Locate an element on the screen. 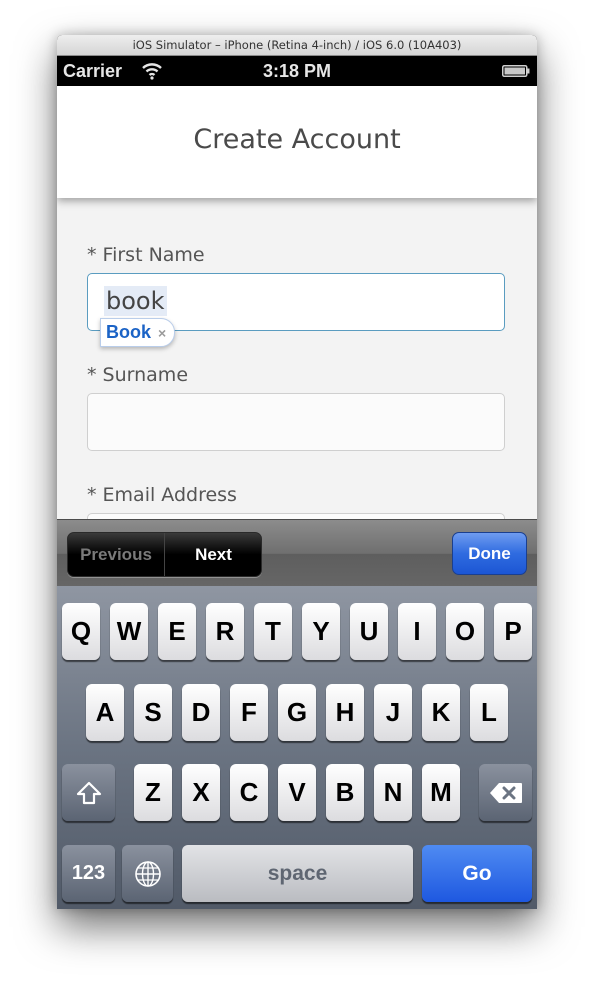 Image resolution: width=594 pixels, height=988 pixels. status-bar: Carrier 3:18 PM is located at coordinates (297, 71).